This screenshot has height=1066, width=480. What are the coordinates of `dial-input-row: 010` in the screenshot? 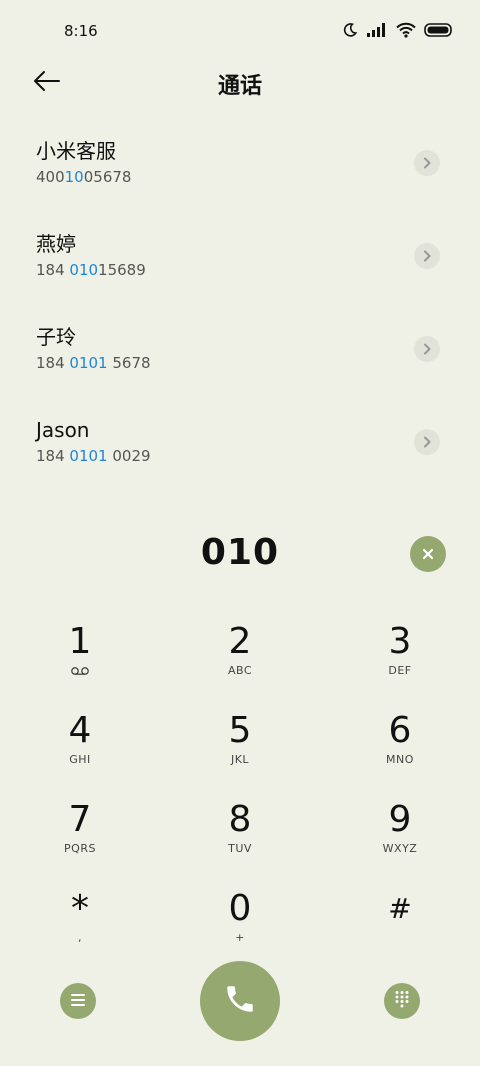 It's located at (240, 554).